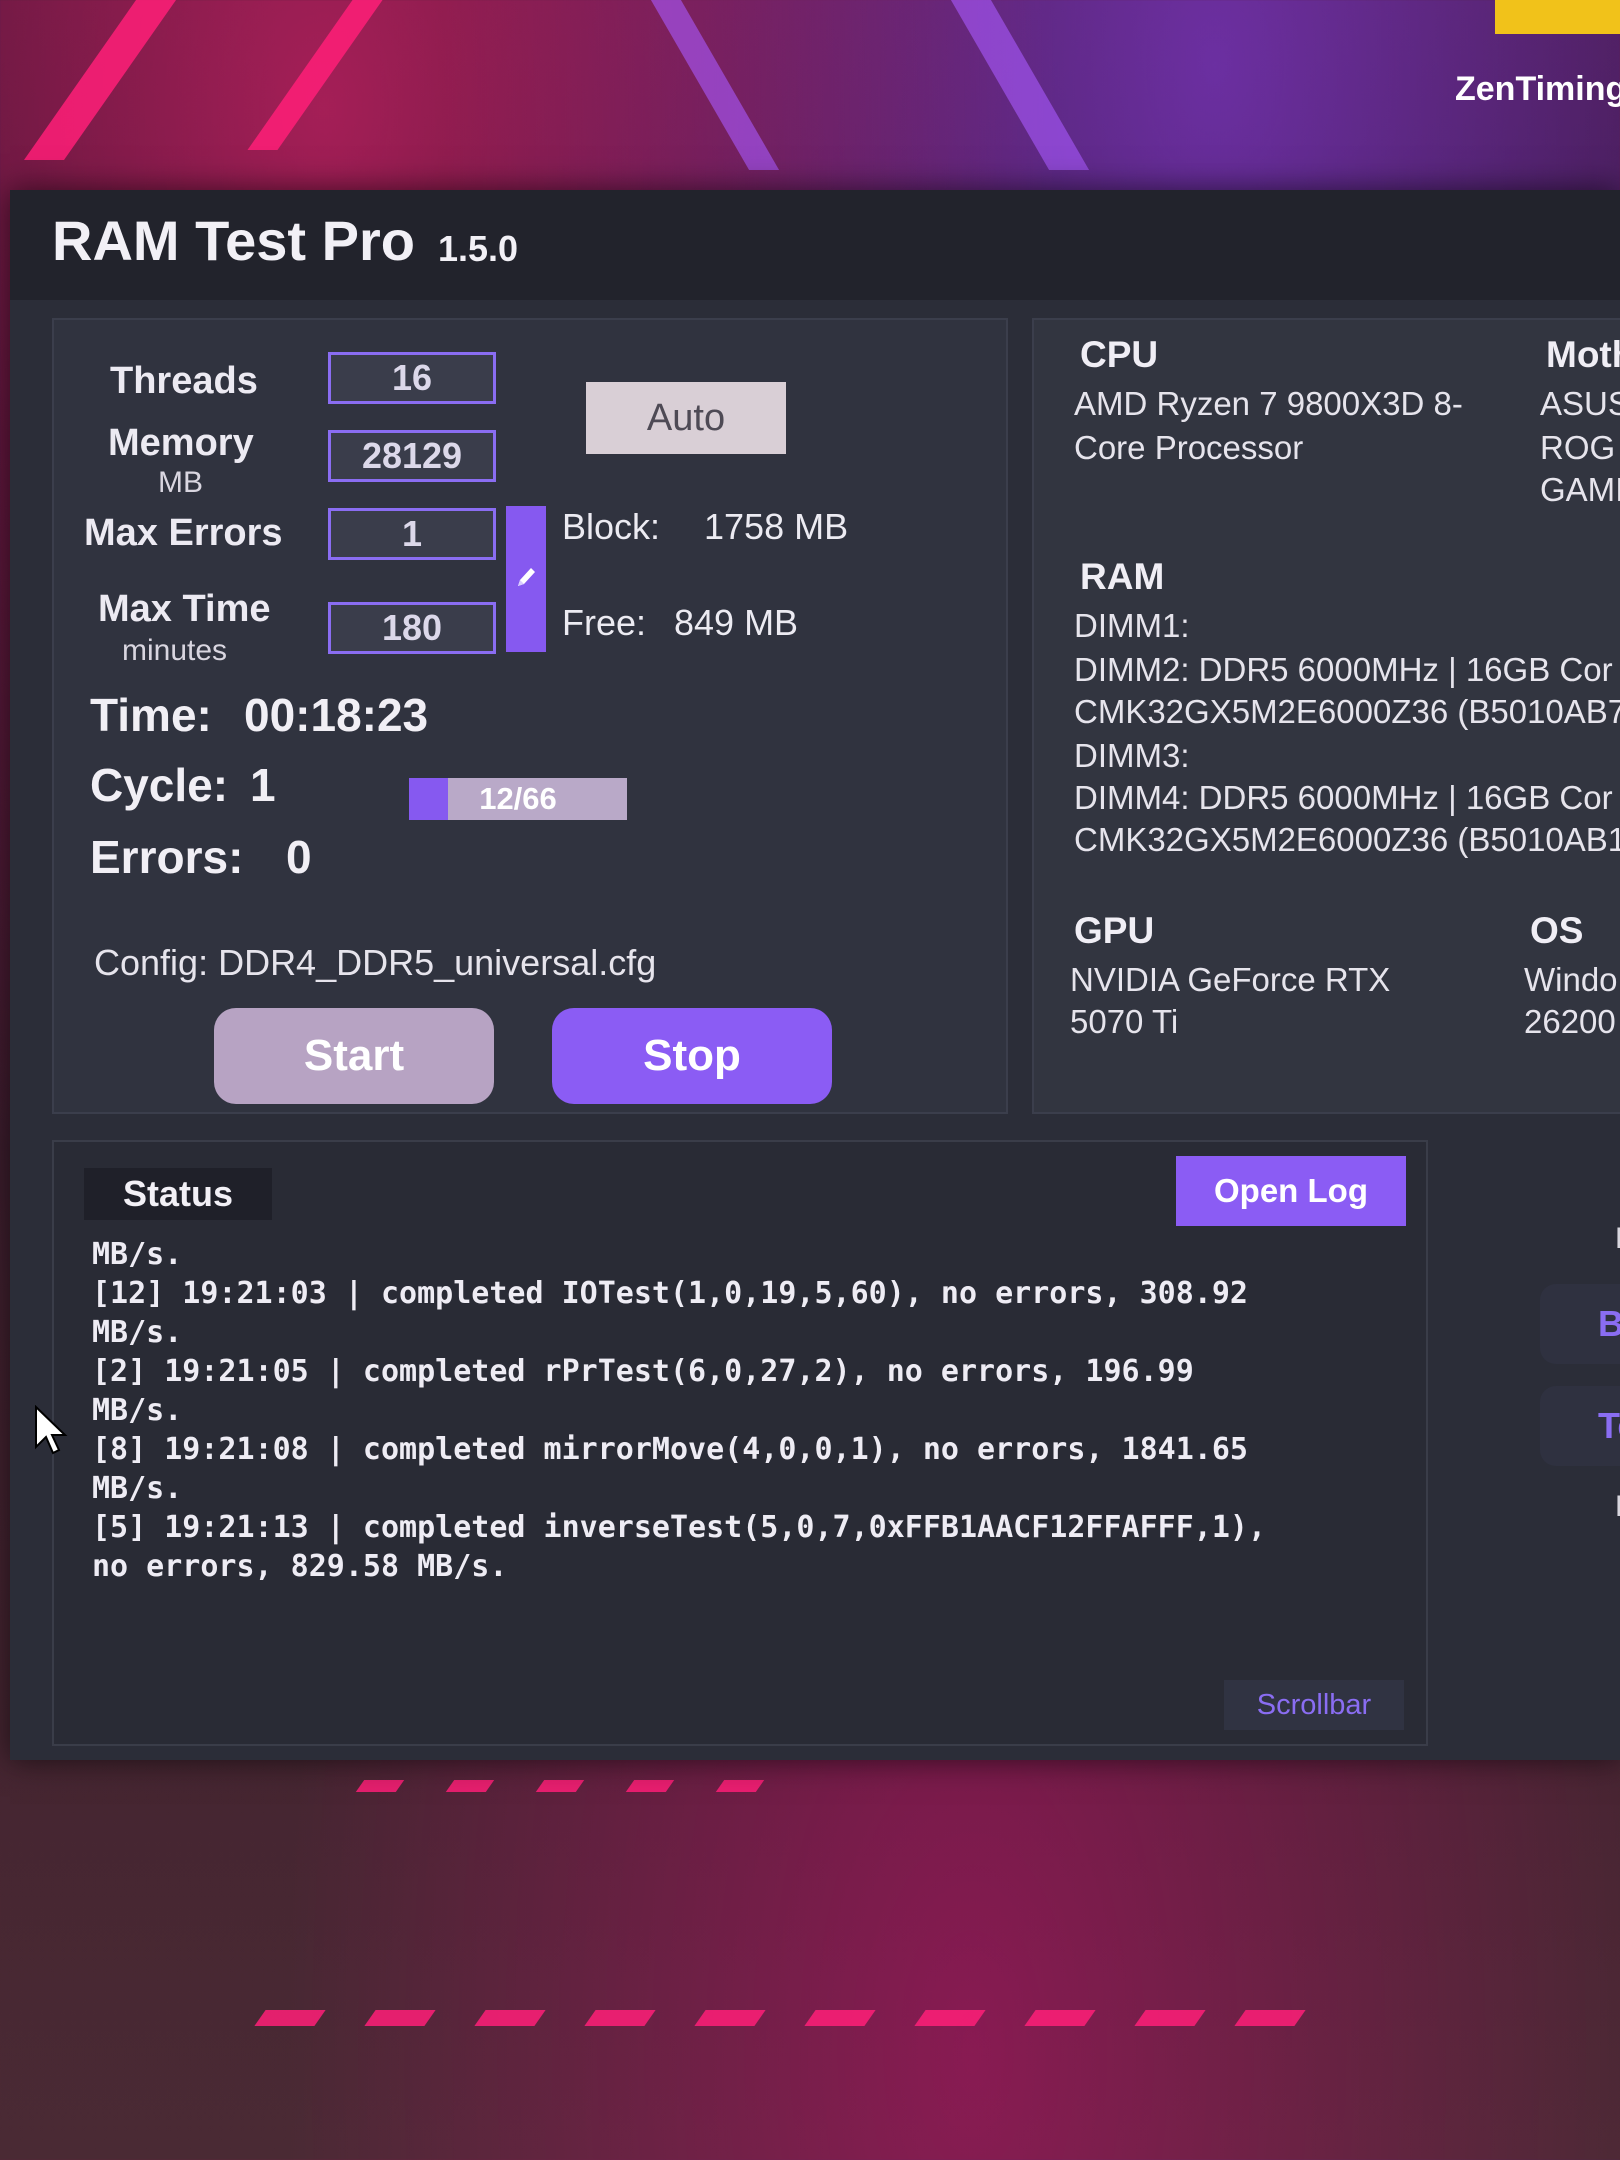 Image resolution: width=1620 pixels, height=2160 pixels. I want to click on cycle-label: Cycle:, so click(159, 785).